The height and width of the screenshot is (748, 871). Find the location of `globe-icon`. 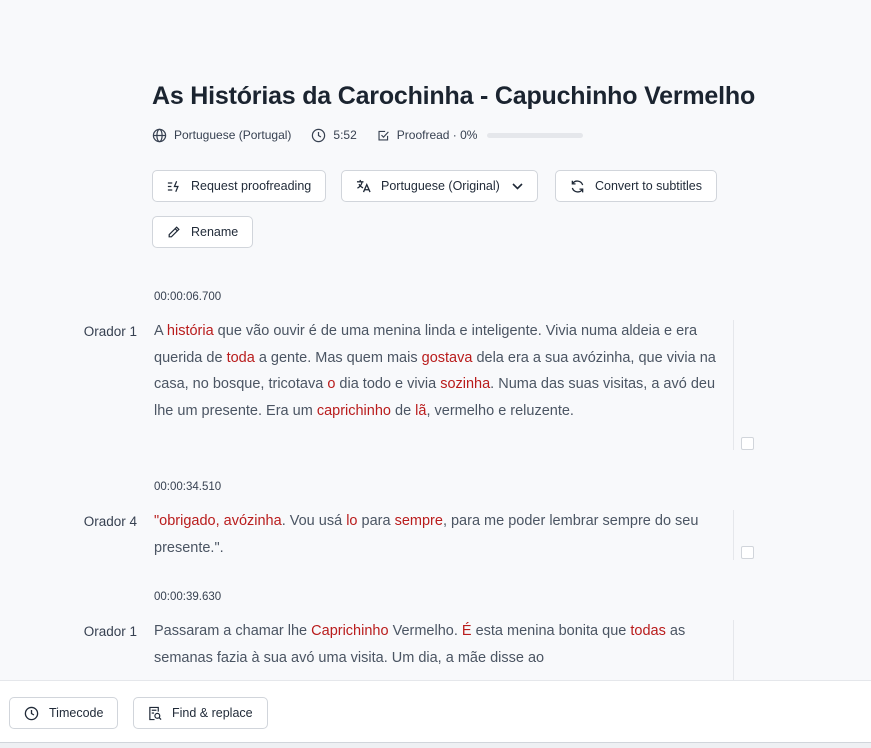

globe-icon is located at coordinates (159, 135).